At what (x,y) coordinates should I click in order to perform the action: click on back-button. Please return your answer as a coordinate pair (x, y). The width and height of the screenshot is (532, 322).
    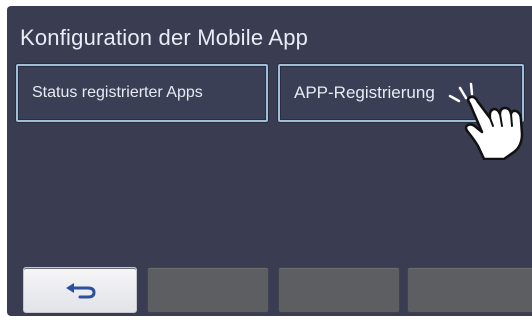
    Looking at the image, I should click on (80, 290).